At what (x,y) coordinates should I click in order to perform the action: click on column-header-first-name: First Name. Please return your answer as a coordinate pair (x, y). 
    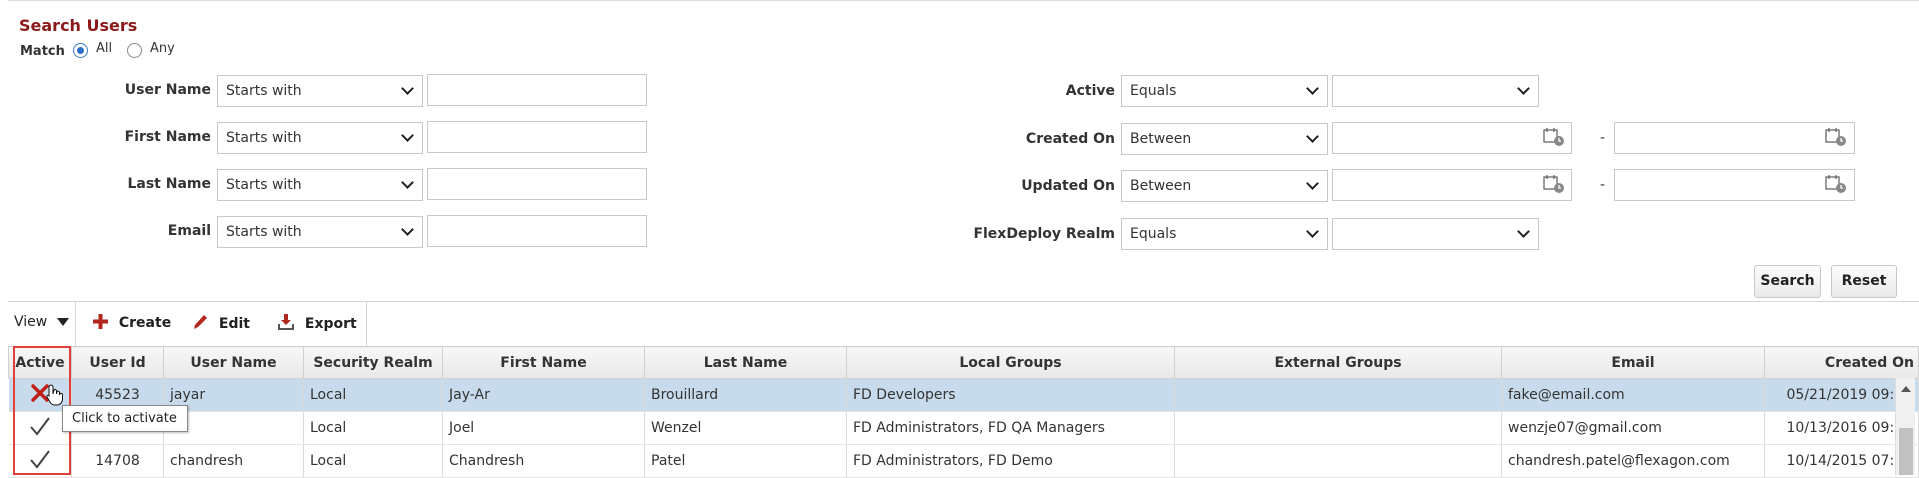
    Looking at the image, I should click on (543, 362).